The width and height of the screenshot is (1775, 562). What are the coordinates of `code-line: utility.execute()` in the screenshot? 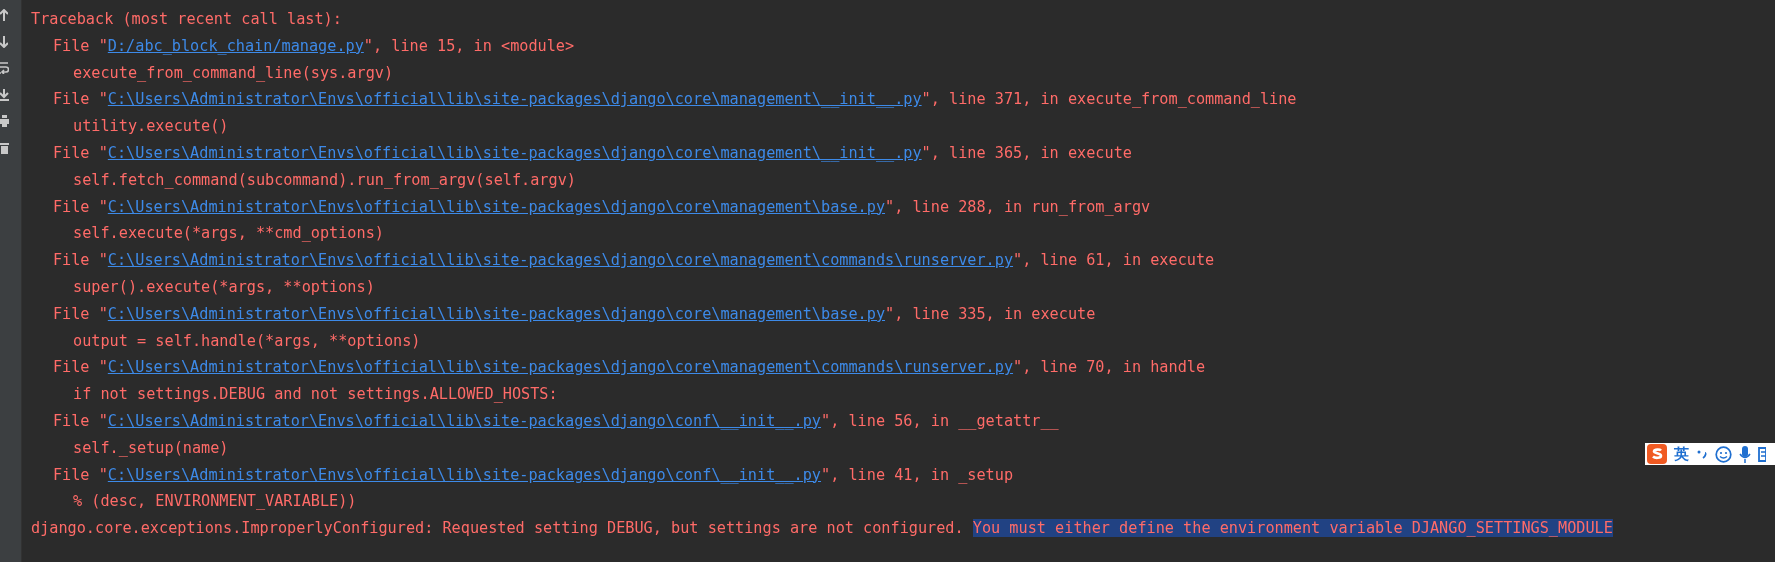 It's located at (151, 126).